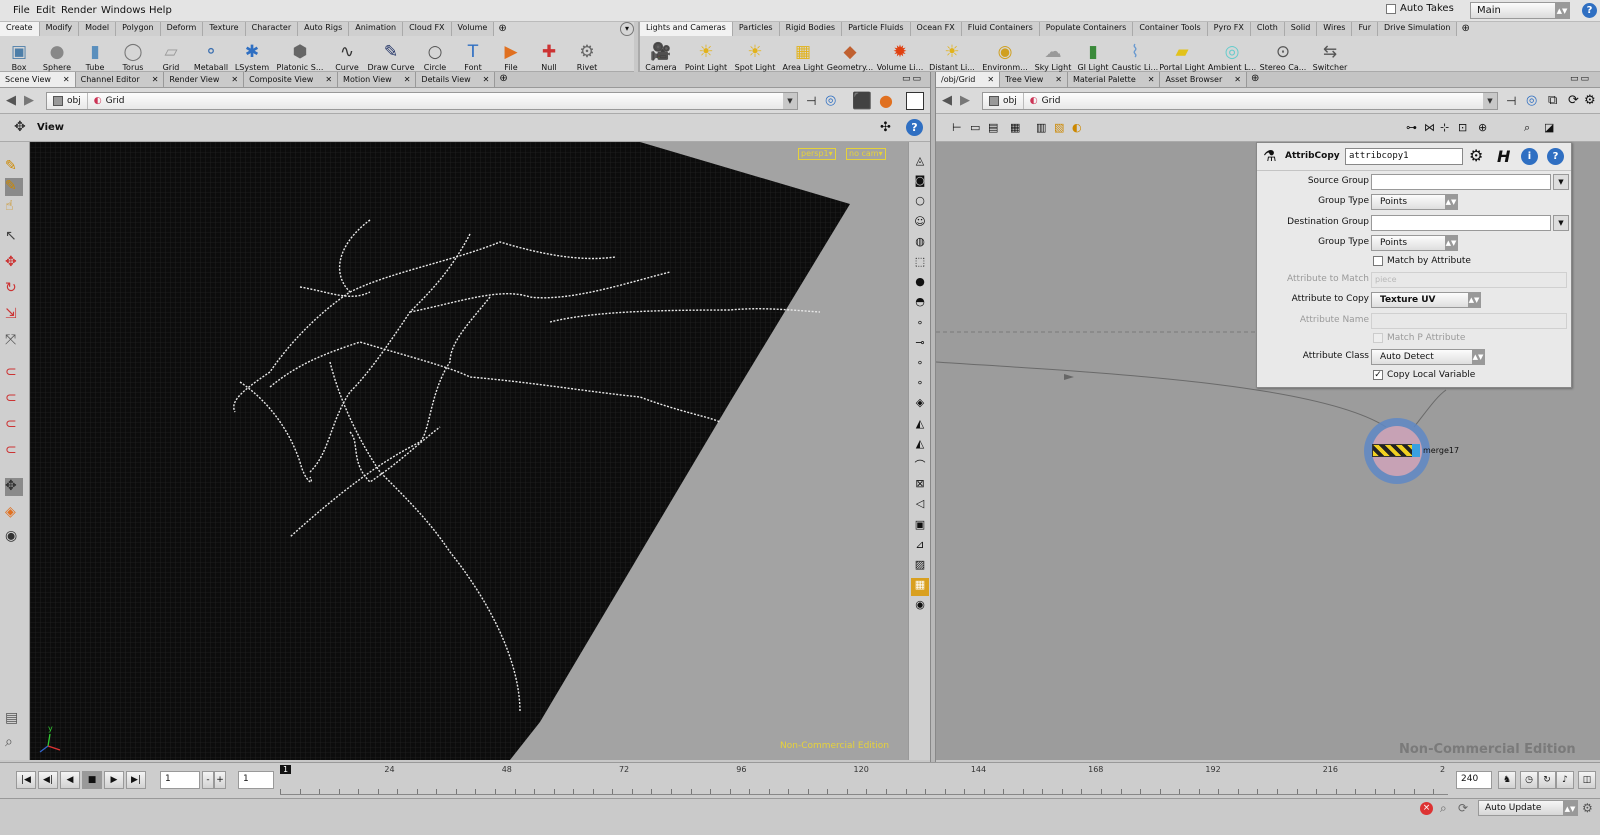 The height and width of the screenshot is (835, 1600). I want to click on back-arrow-icon: ◀, so click(947, 100).